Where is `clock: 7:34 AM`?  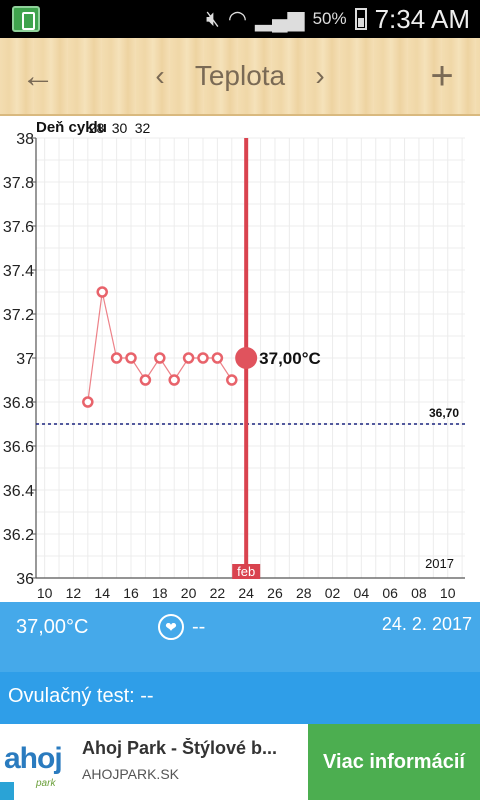 clock: 7:34 AM is located at coordinates (422, 18).